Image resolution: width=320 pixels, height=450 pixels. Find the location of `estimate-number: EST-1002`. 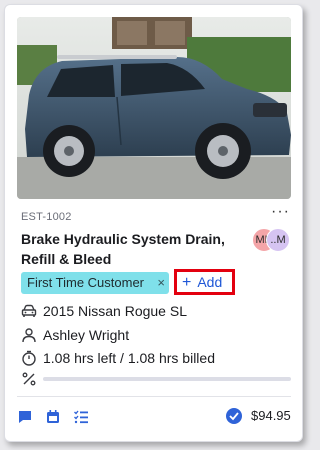

estimate-number: EST-1002 is located at coordinates (46, 217).